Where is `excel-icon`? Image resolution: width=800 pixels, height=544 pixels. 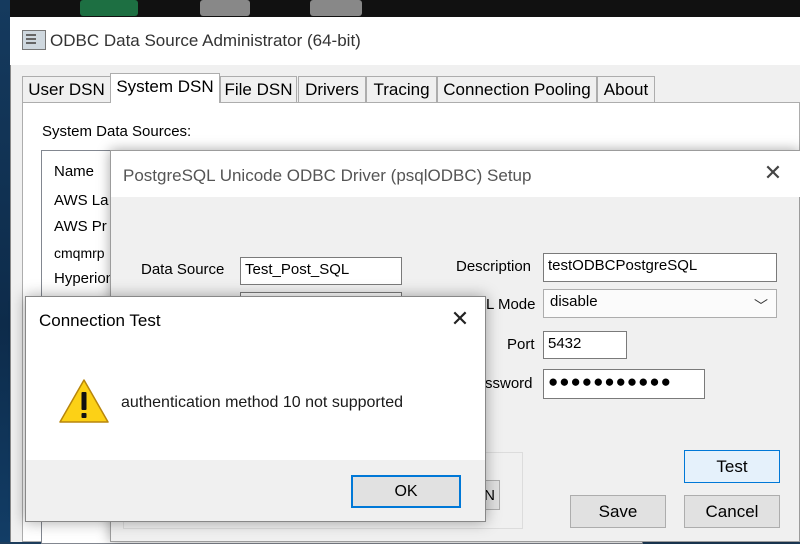
excel-icon is located at coordinates (109, 8).